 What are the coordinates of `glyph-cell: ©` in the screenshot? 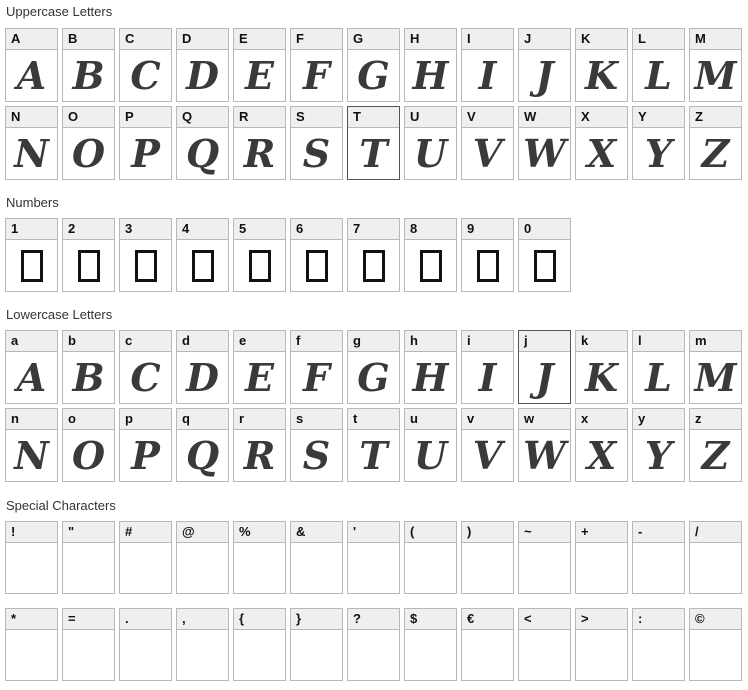 It's located at (715, 644).